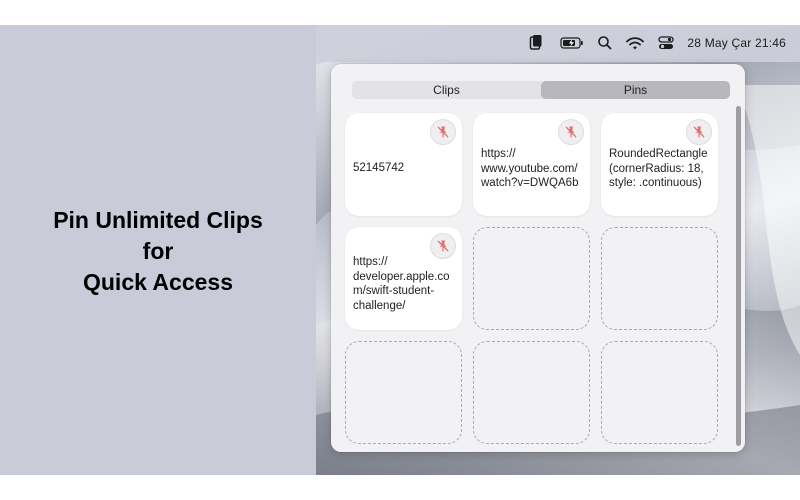 This screenshot has height=500, width=800. I want to click on pinned-clip-card: https:// www.youtube.com/ watch?v=DWQA6b, so click(531, 164).